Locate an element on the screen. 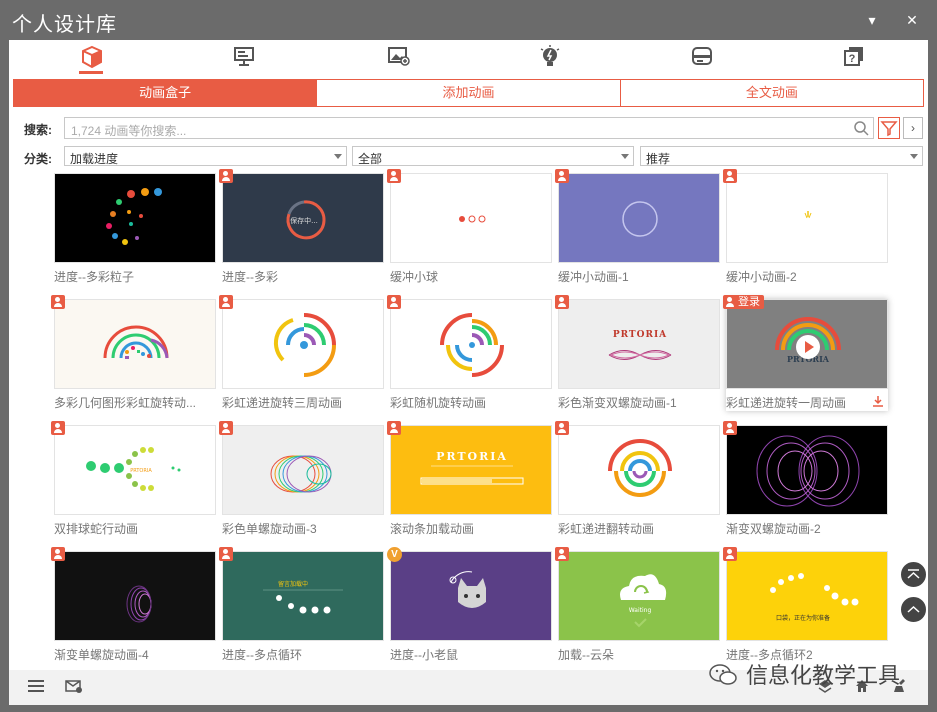 This screenshot has height=712, width=937. login-badge: 登录 is located at coordinates (743, 302).